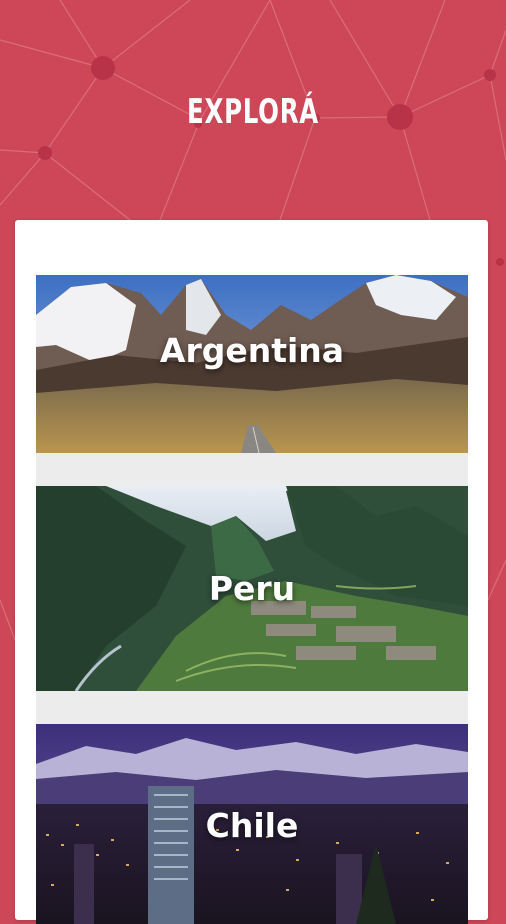 This screenshot has width=506, height=924. What do you see at coordinates (253, 112) in the screenshot?
I see `page-title: EXPLORÁ` at bounding box center [253, 112].